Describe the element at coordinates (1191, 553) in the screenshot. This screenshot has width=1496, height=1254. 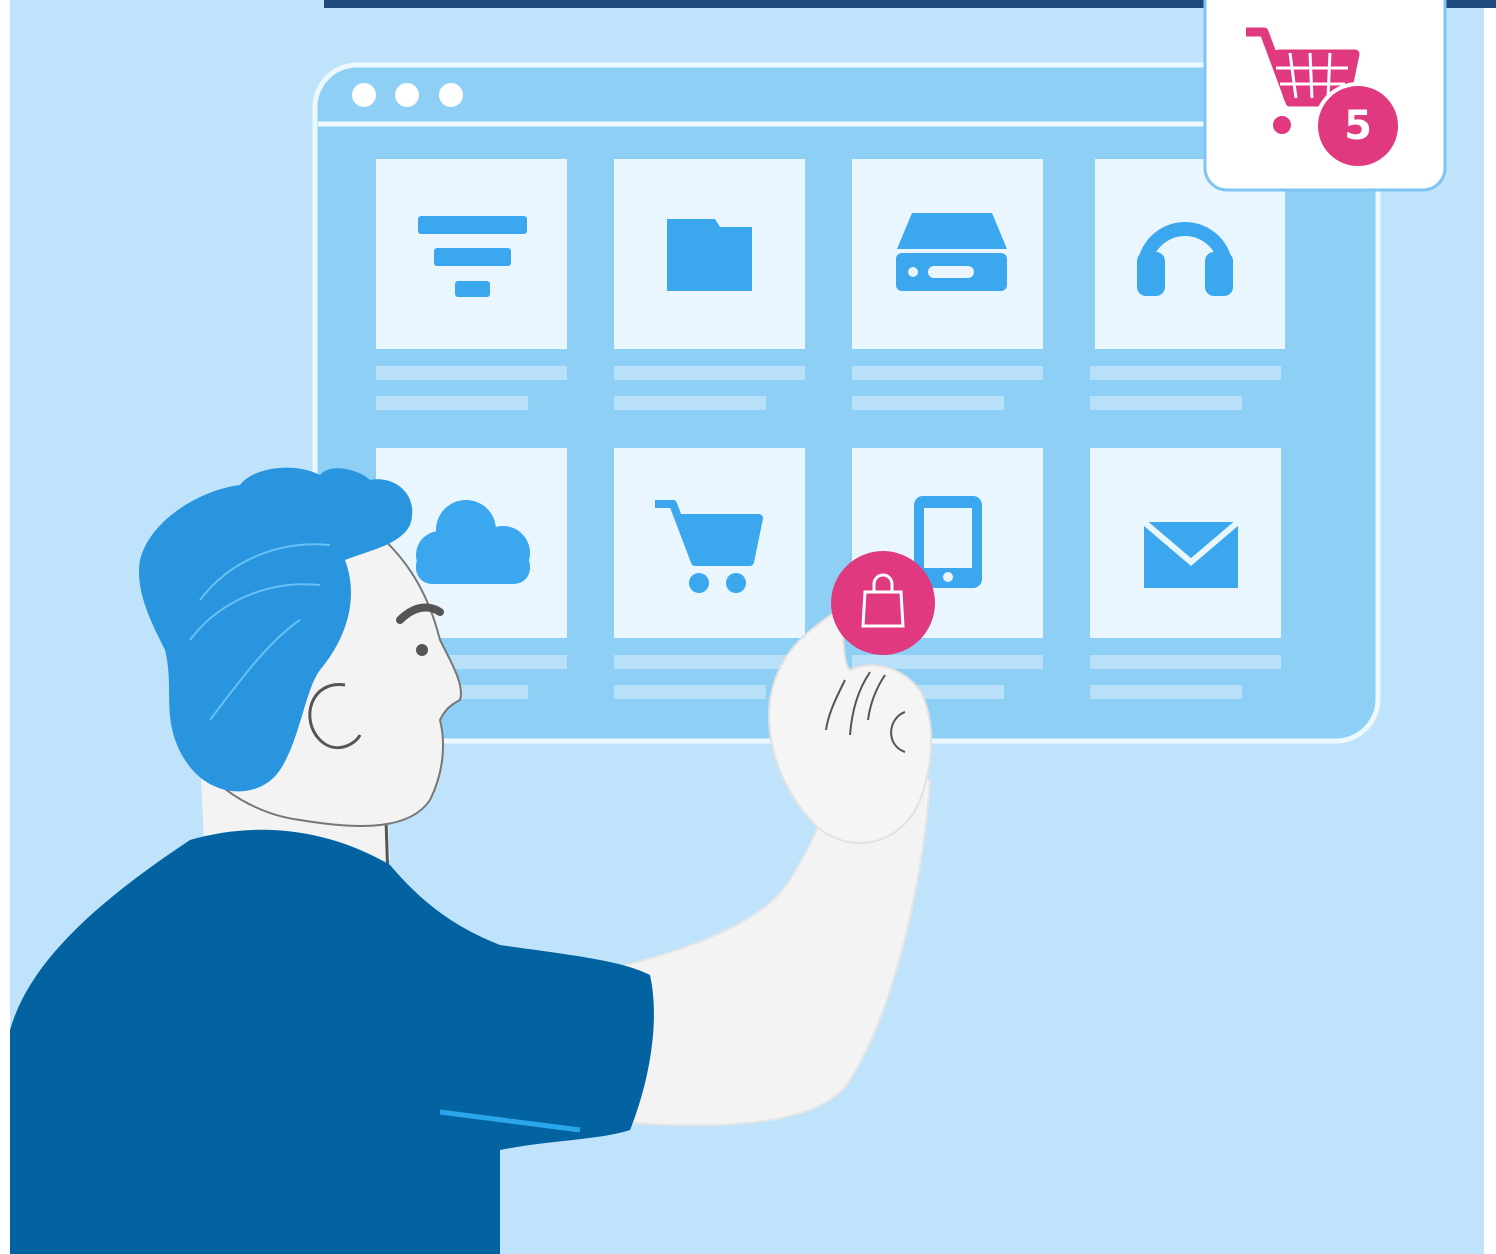
I see `mail-icon` at that location.